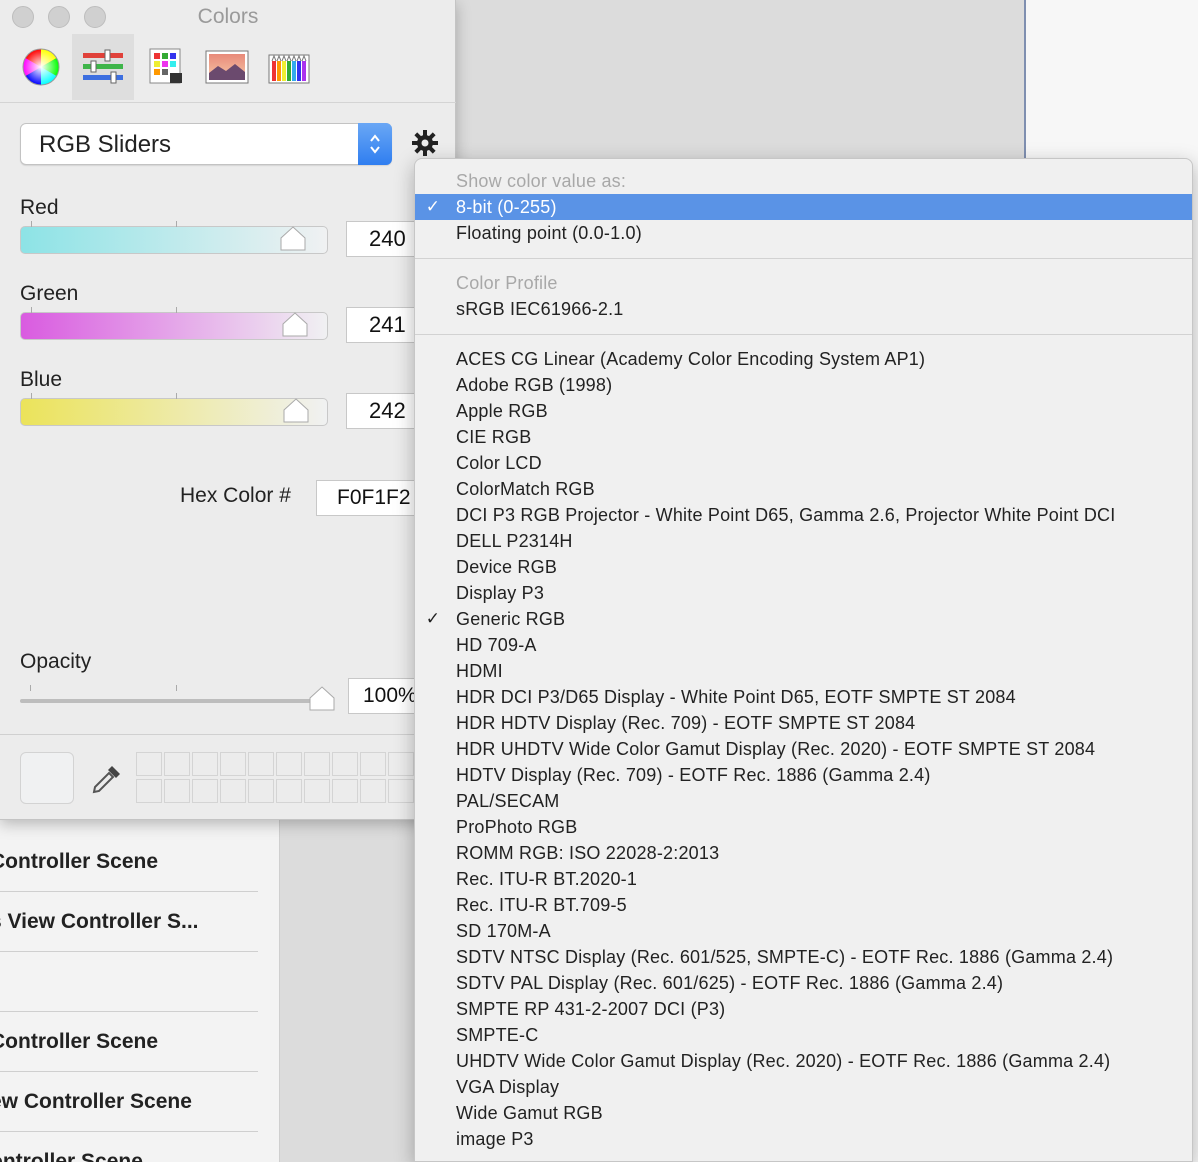  I want to click on green-slider, so click(174, 323).